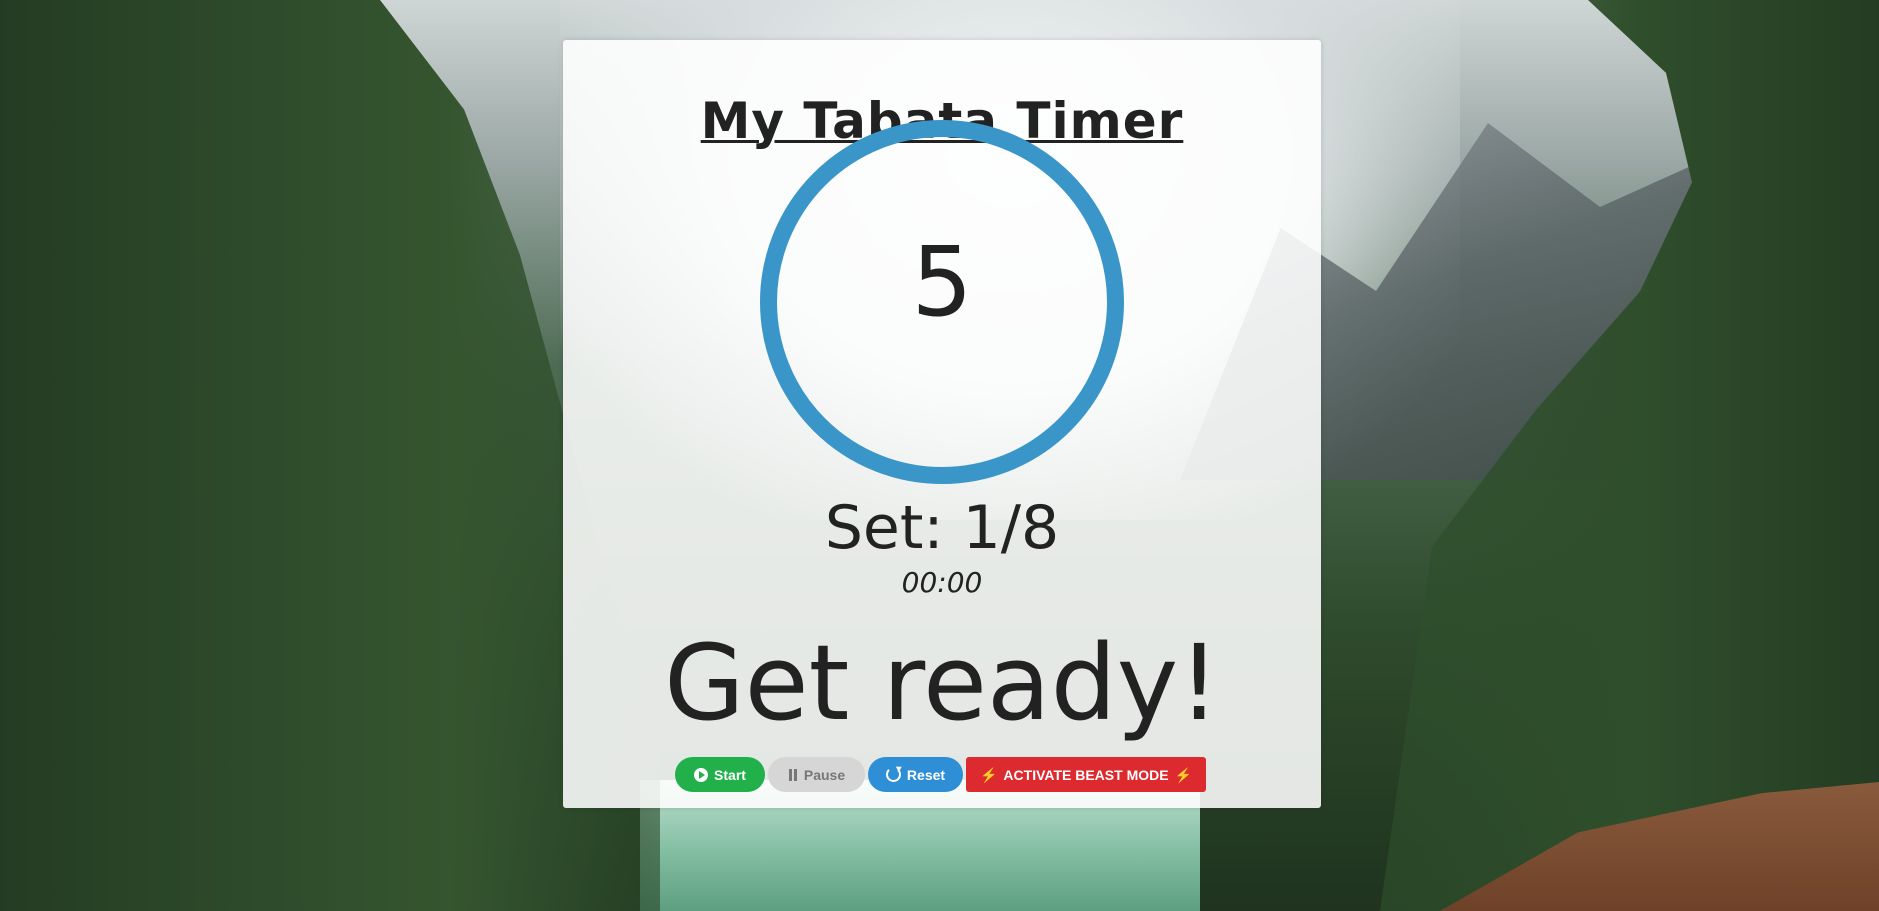 This screenshot has width=1879, height=911. I want to click on beast-label: ACTIVATE BEAST MODE, so click(1086, 774).